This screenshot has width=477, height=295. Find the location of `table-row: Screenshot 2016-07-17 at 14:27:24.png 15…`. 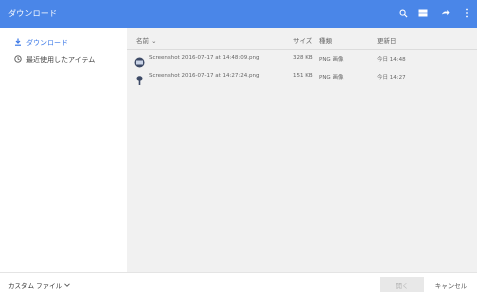

table-row: Screenshot 2016-07-17 at 14:27:24.png 15… is located at coordinates (302, 77).